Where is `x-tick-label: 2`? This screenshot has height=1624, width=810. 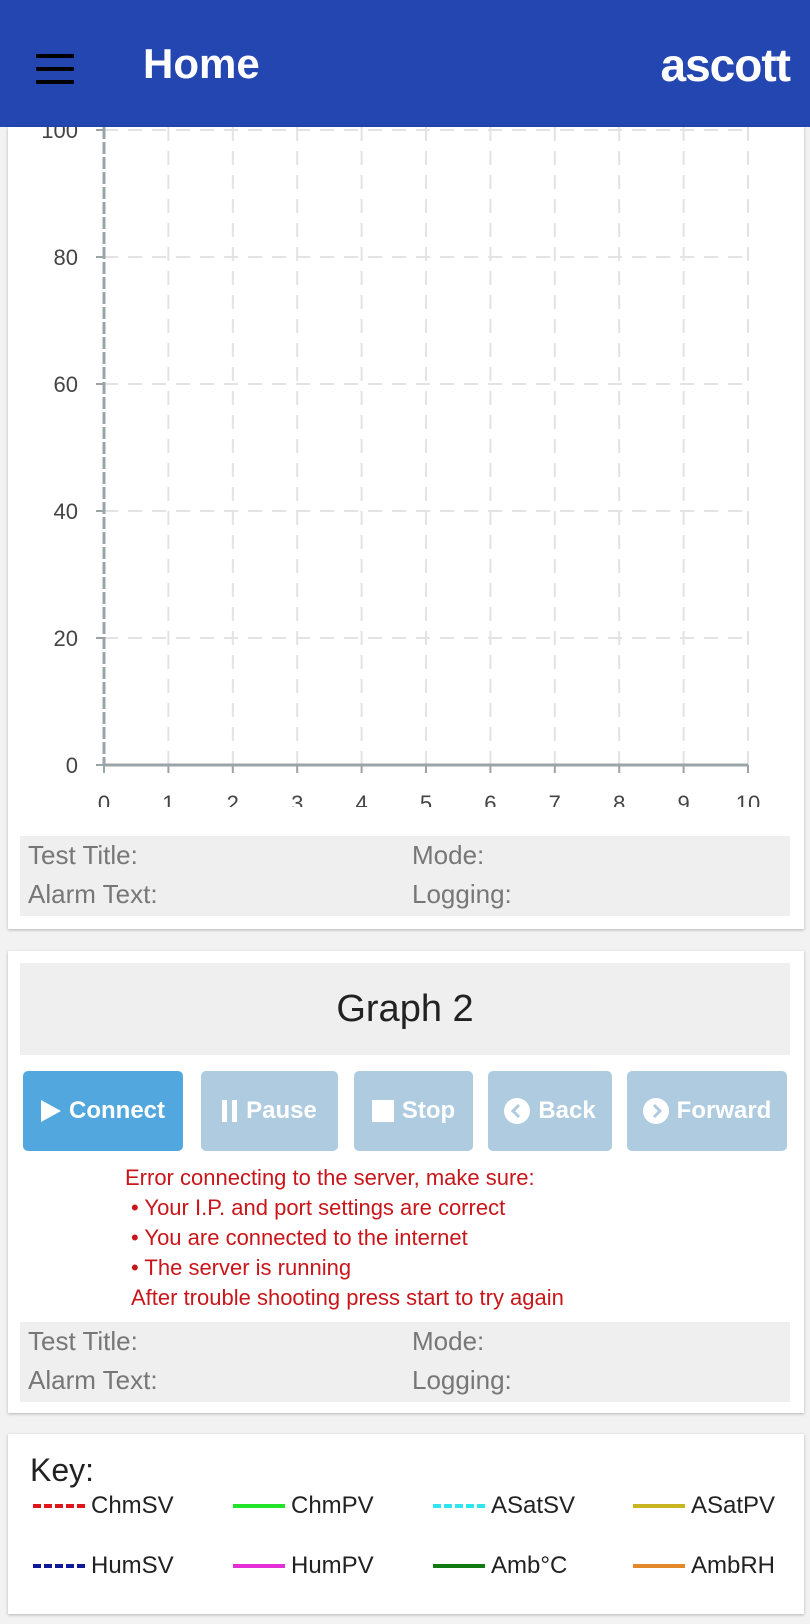 x-tick-label: 2 is located at coordinates (233, 799).